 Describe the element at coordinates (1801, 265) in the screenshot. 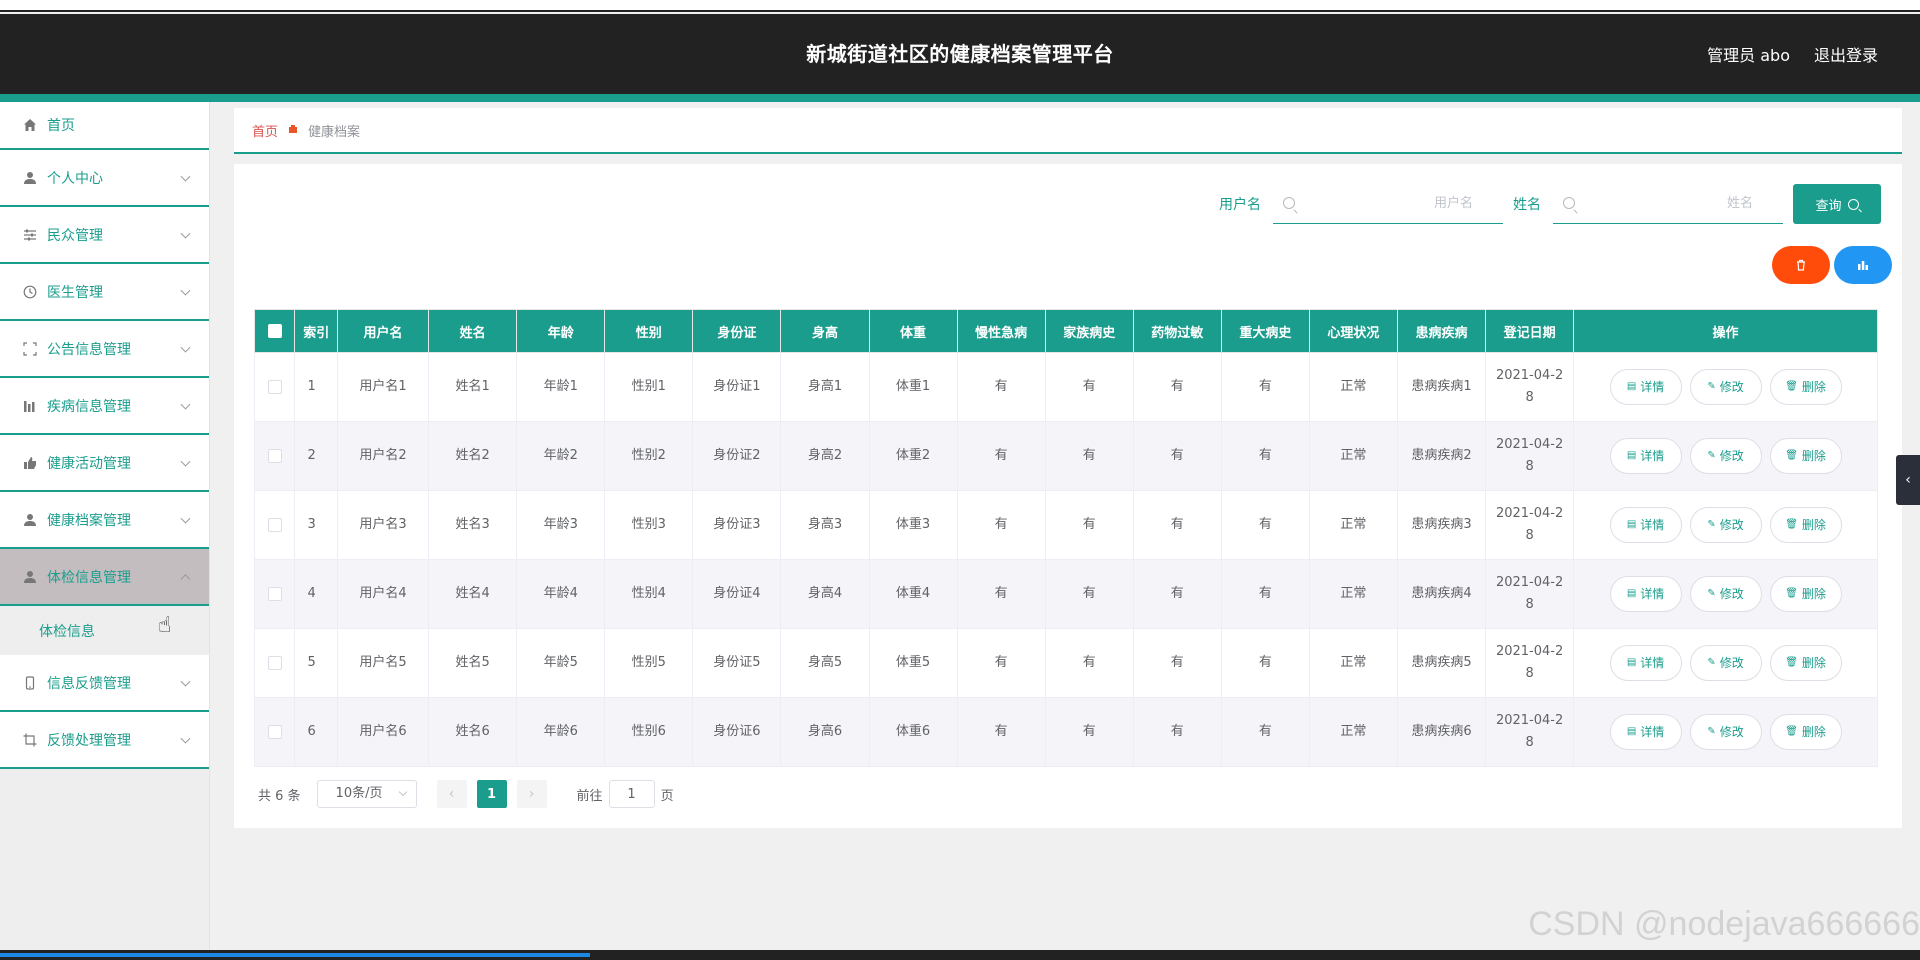

I see `batch-delete-button` at that location.